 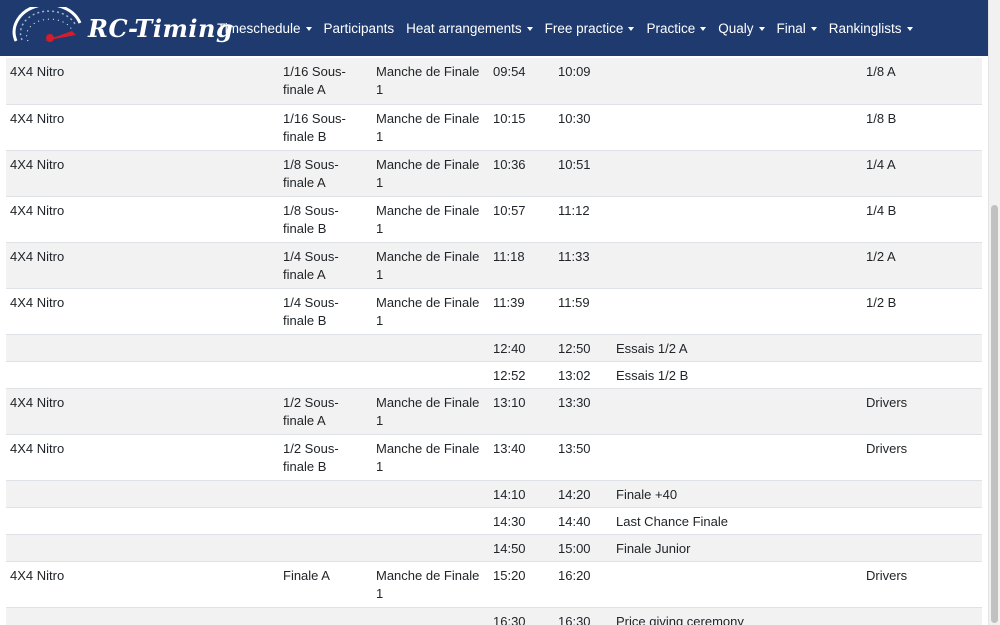 I want to click on cell-start-time: 14:50, so click(x=521, y=547).